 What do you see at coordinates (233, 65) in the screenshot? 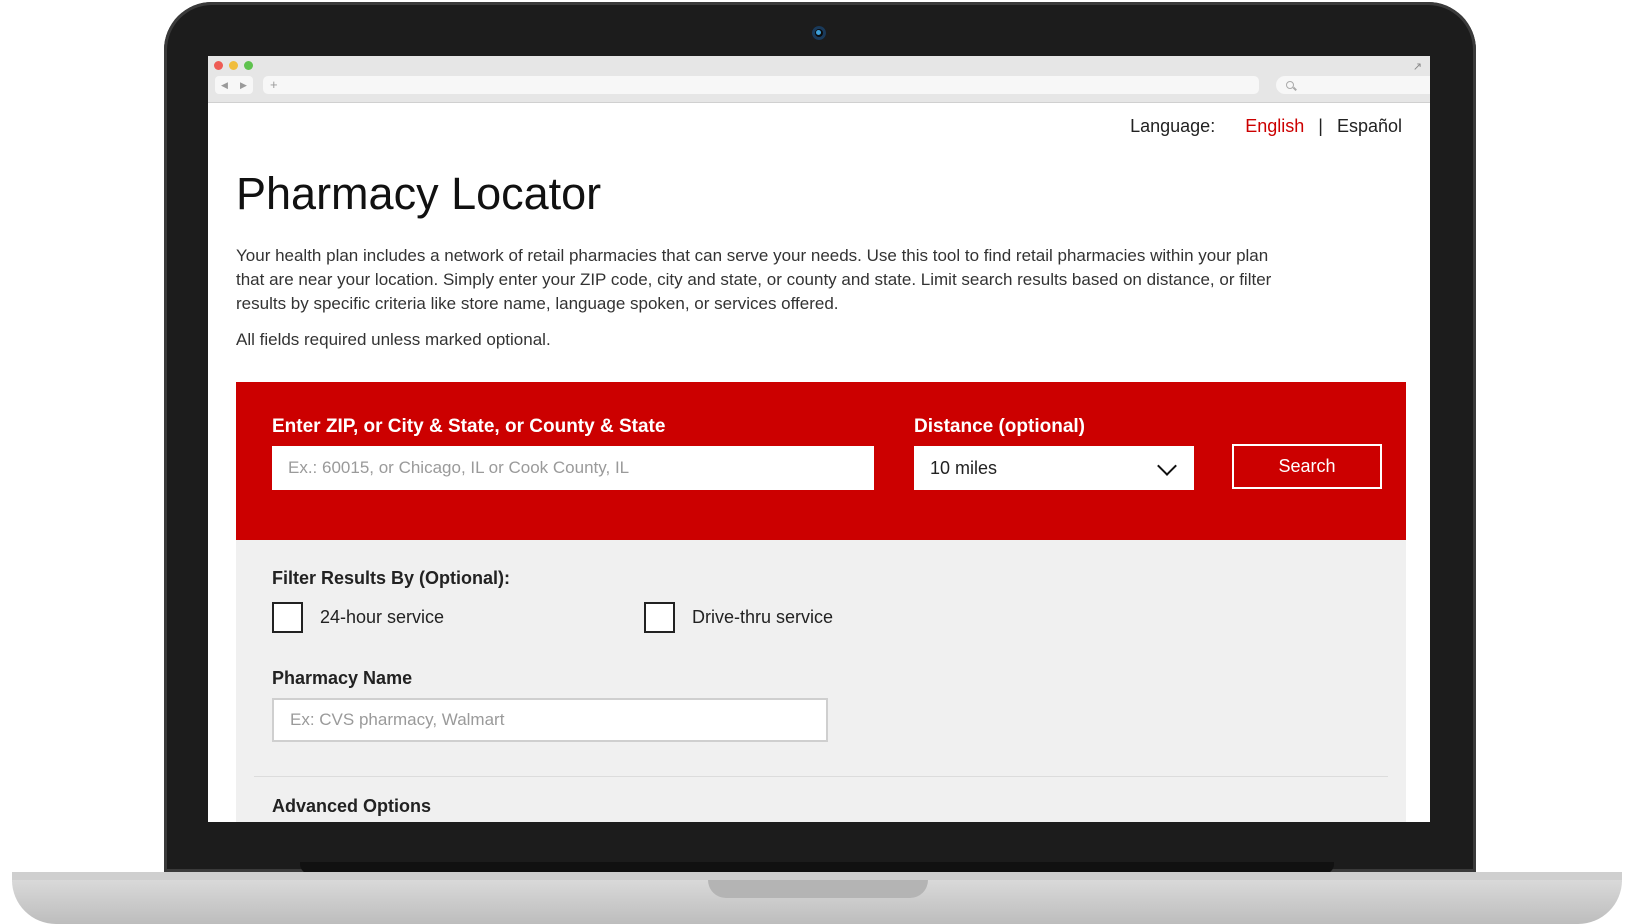
I see `window-minimize-icon` at bounding box center [233, 65].